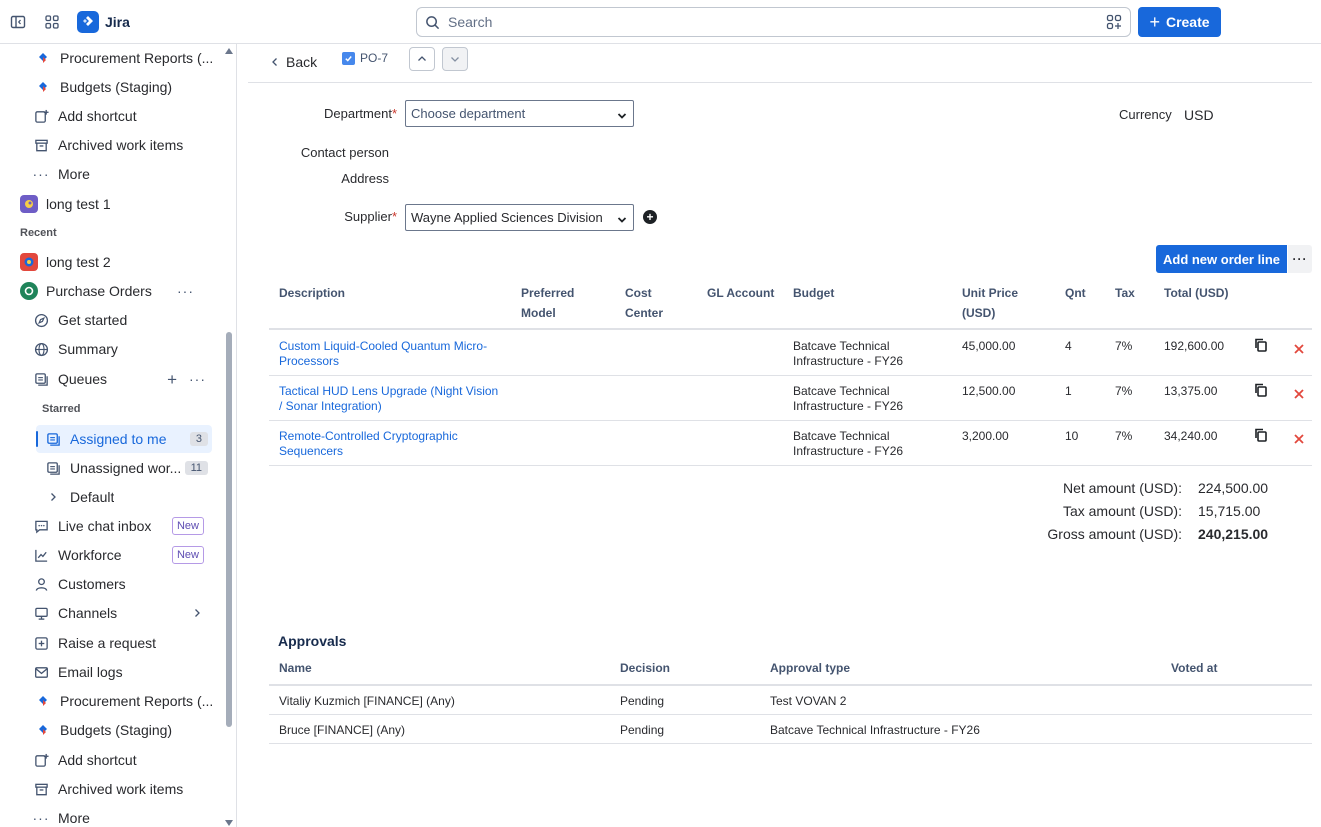  Describe the element at coordinates (1114, 22) in the screenshot. I see `search-filter-icon` at that location.